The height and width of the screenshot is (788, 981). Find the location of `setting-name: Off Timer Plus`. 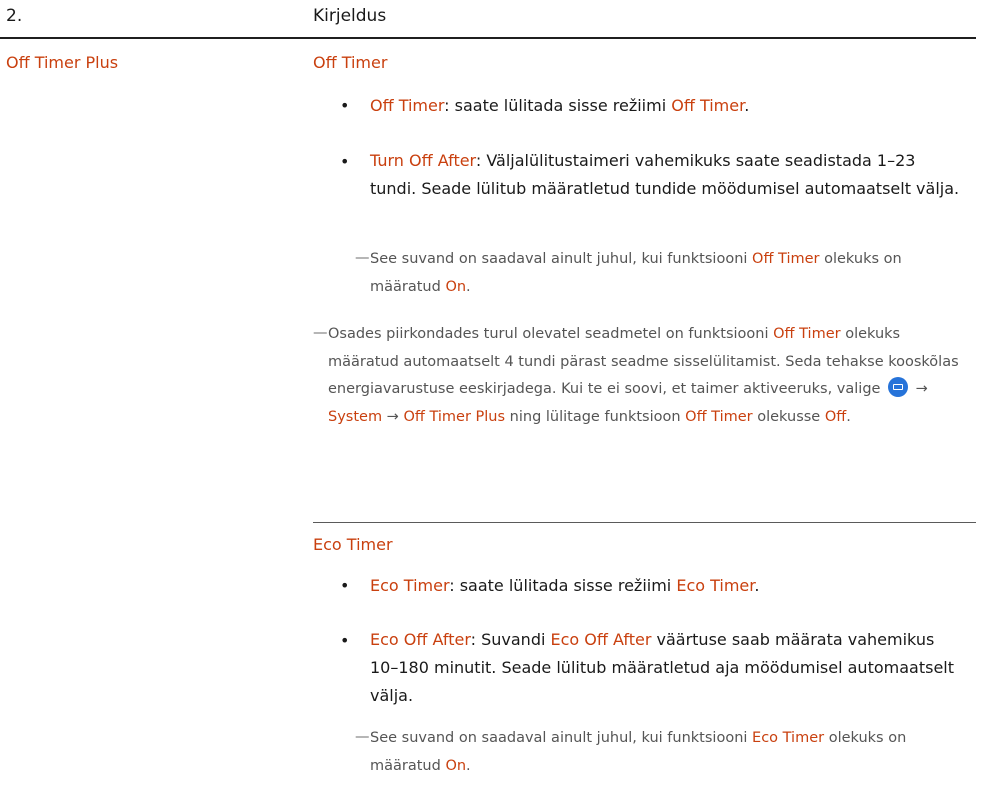

setting-name: Off Timer Plus is located at coordinates (62, 62).